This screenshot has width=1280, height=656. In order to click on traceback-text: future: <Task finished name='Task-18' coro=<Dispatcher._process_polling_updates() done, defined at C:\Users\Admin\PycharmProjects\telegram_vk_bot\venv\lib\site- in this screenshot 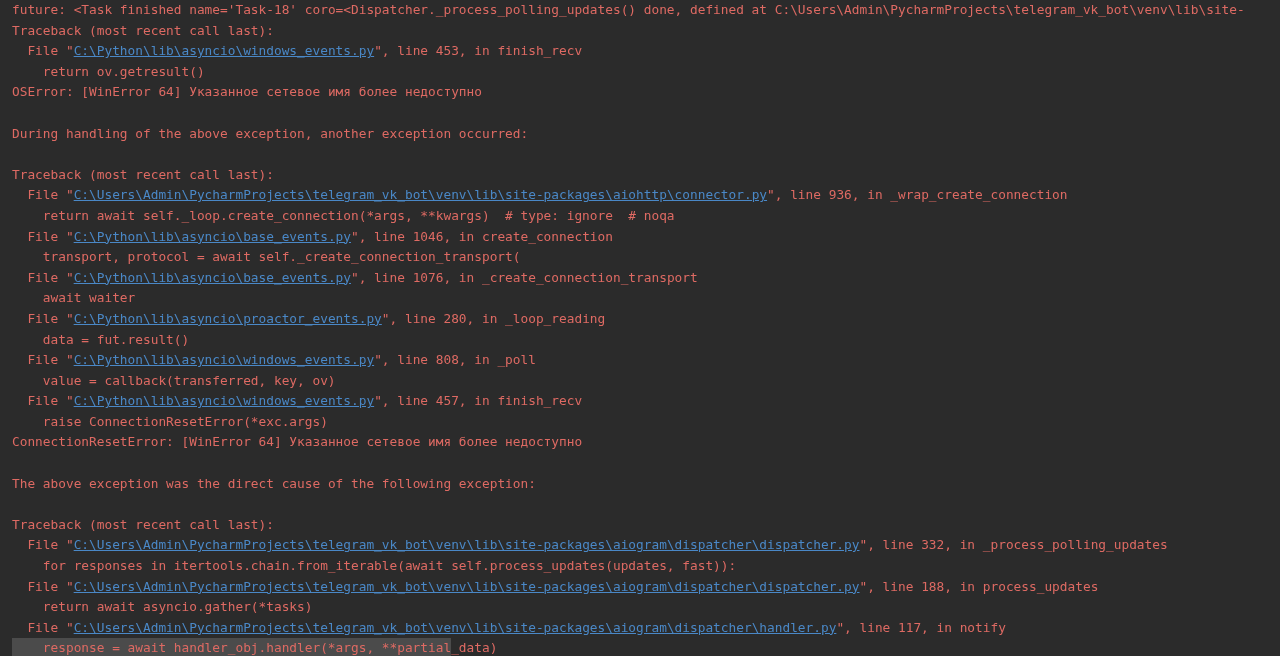, I will do `click(628, 10)`.